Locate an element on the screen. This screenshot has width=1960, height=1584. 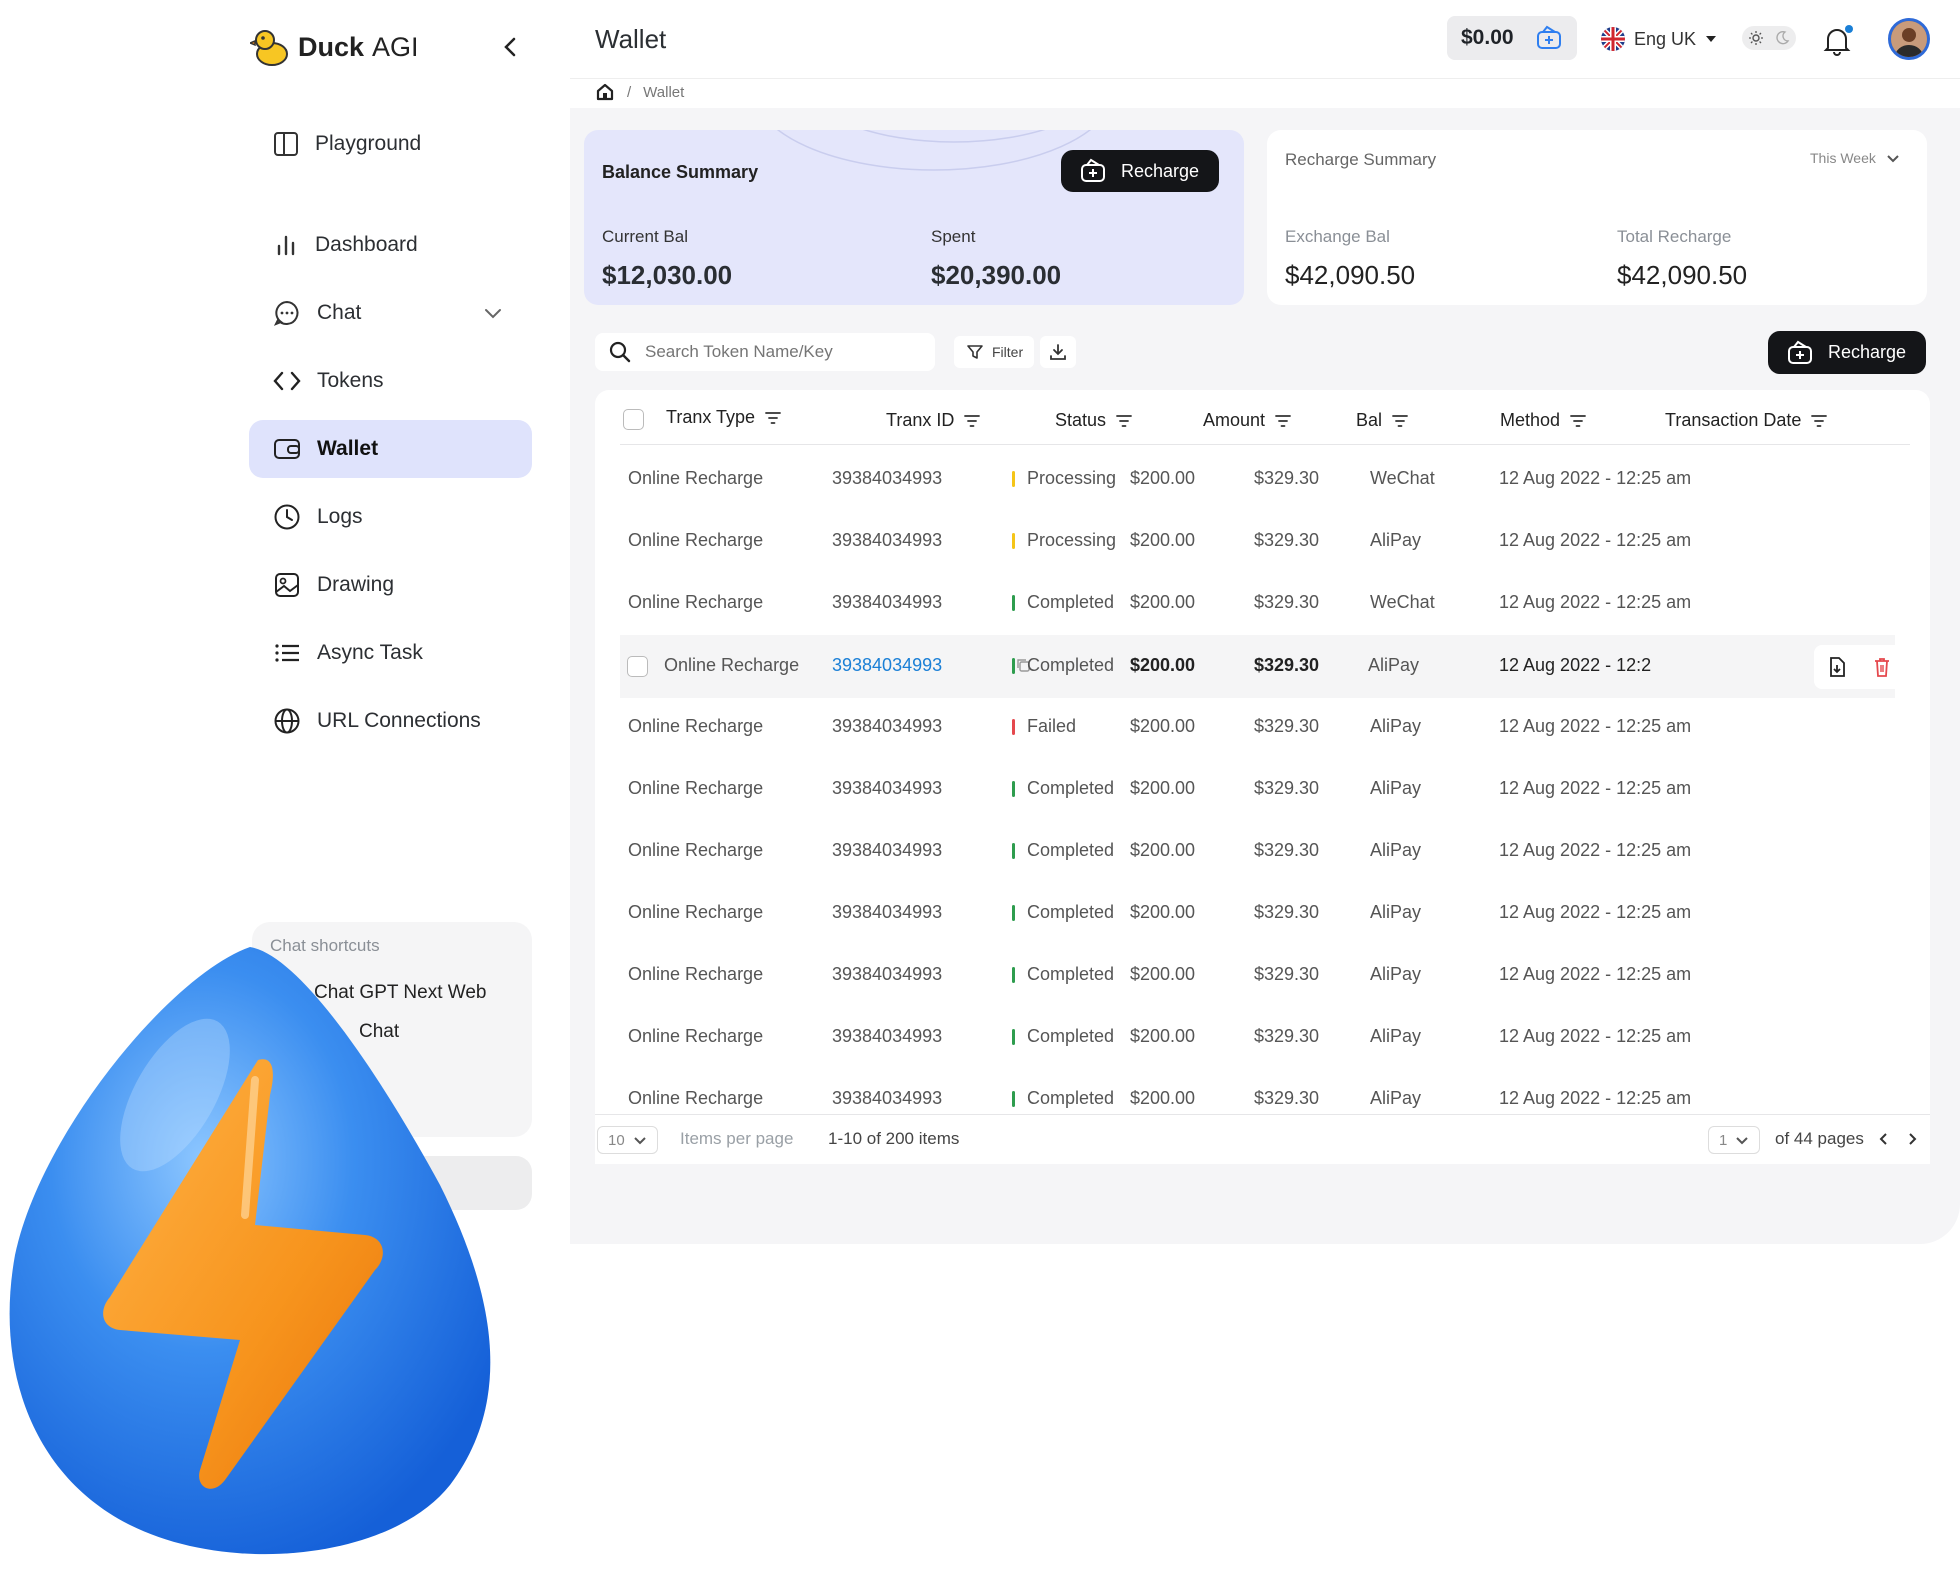
language-selector: Eng UK is located at coordinates (1659, 39).